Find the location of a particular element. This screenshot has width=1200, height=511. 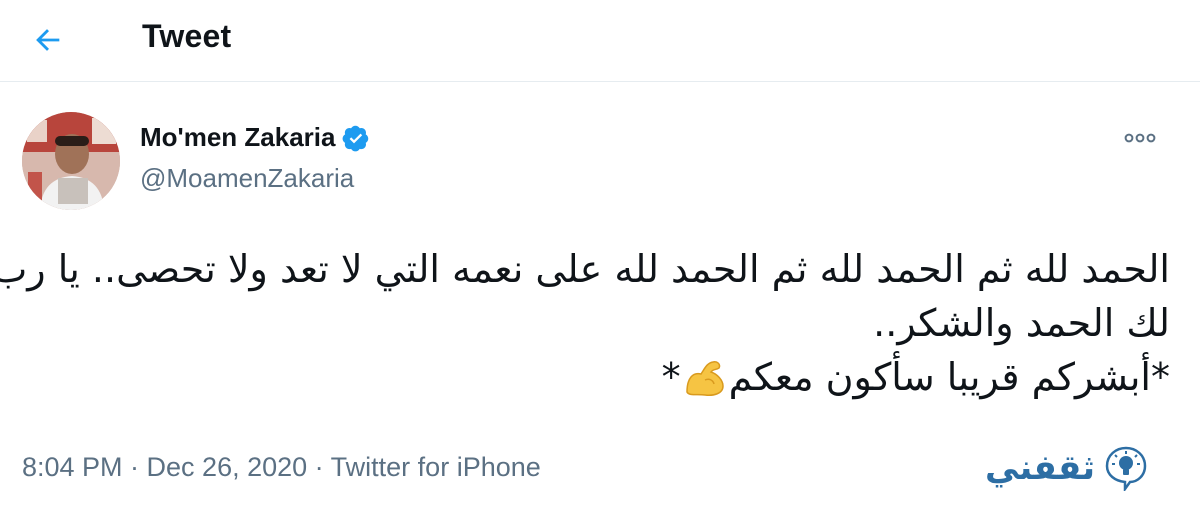

more-options-button is located at coordinates (1140, 138).